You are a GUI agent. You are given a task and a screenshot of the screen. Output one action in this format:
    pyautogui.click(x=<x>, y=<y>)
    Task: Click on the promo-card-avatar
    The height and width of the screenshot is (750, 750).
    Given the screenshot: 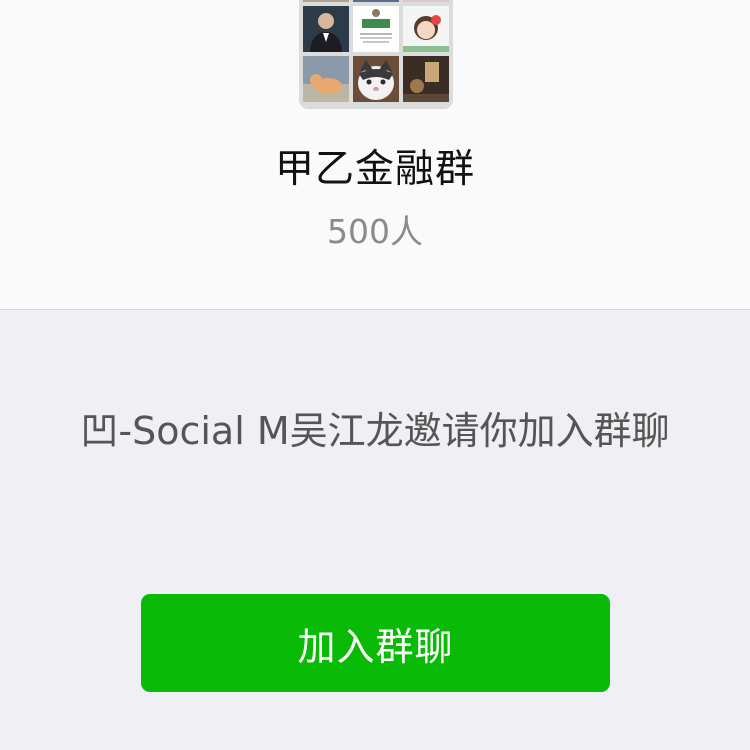 What is the action you would take?
    pyautogui.click(x=376, y=29)
    